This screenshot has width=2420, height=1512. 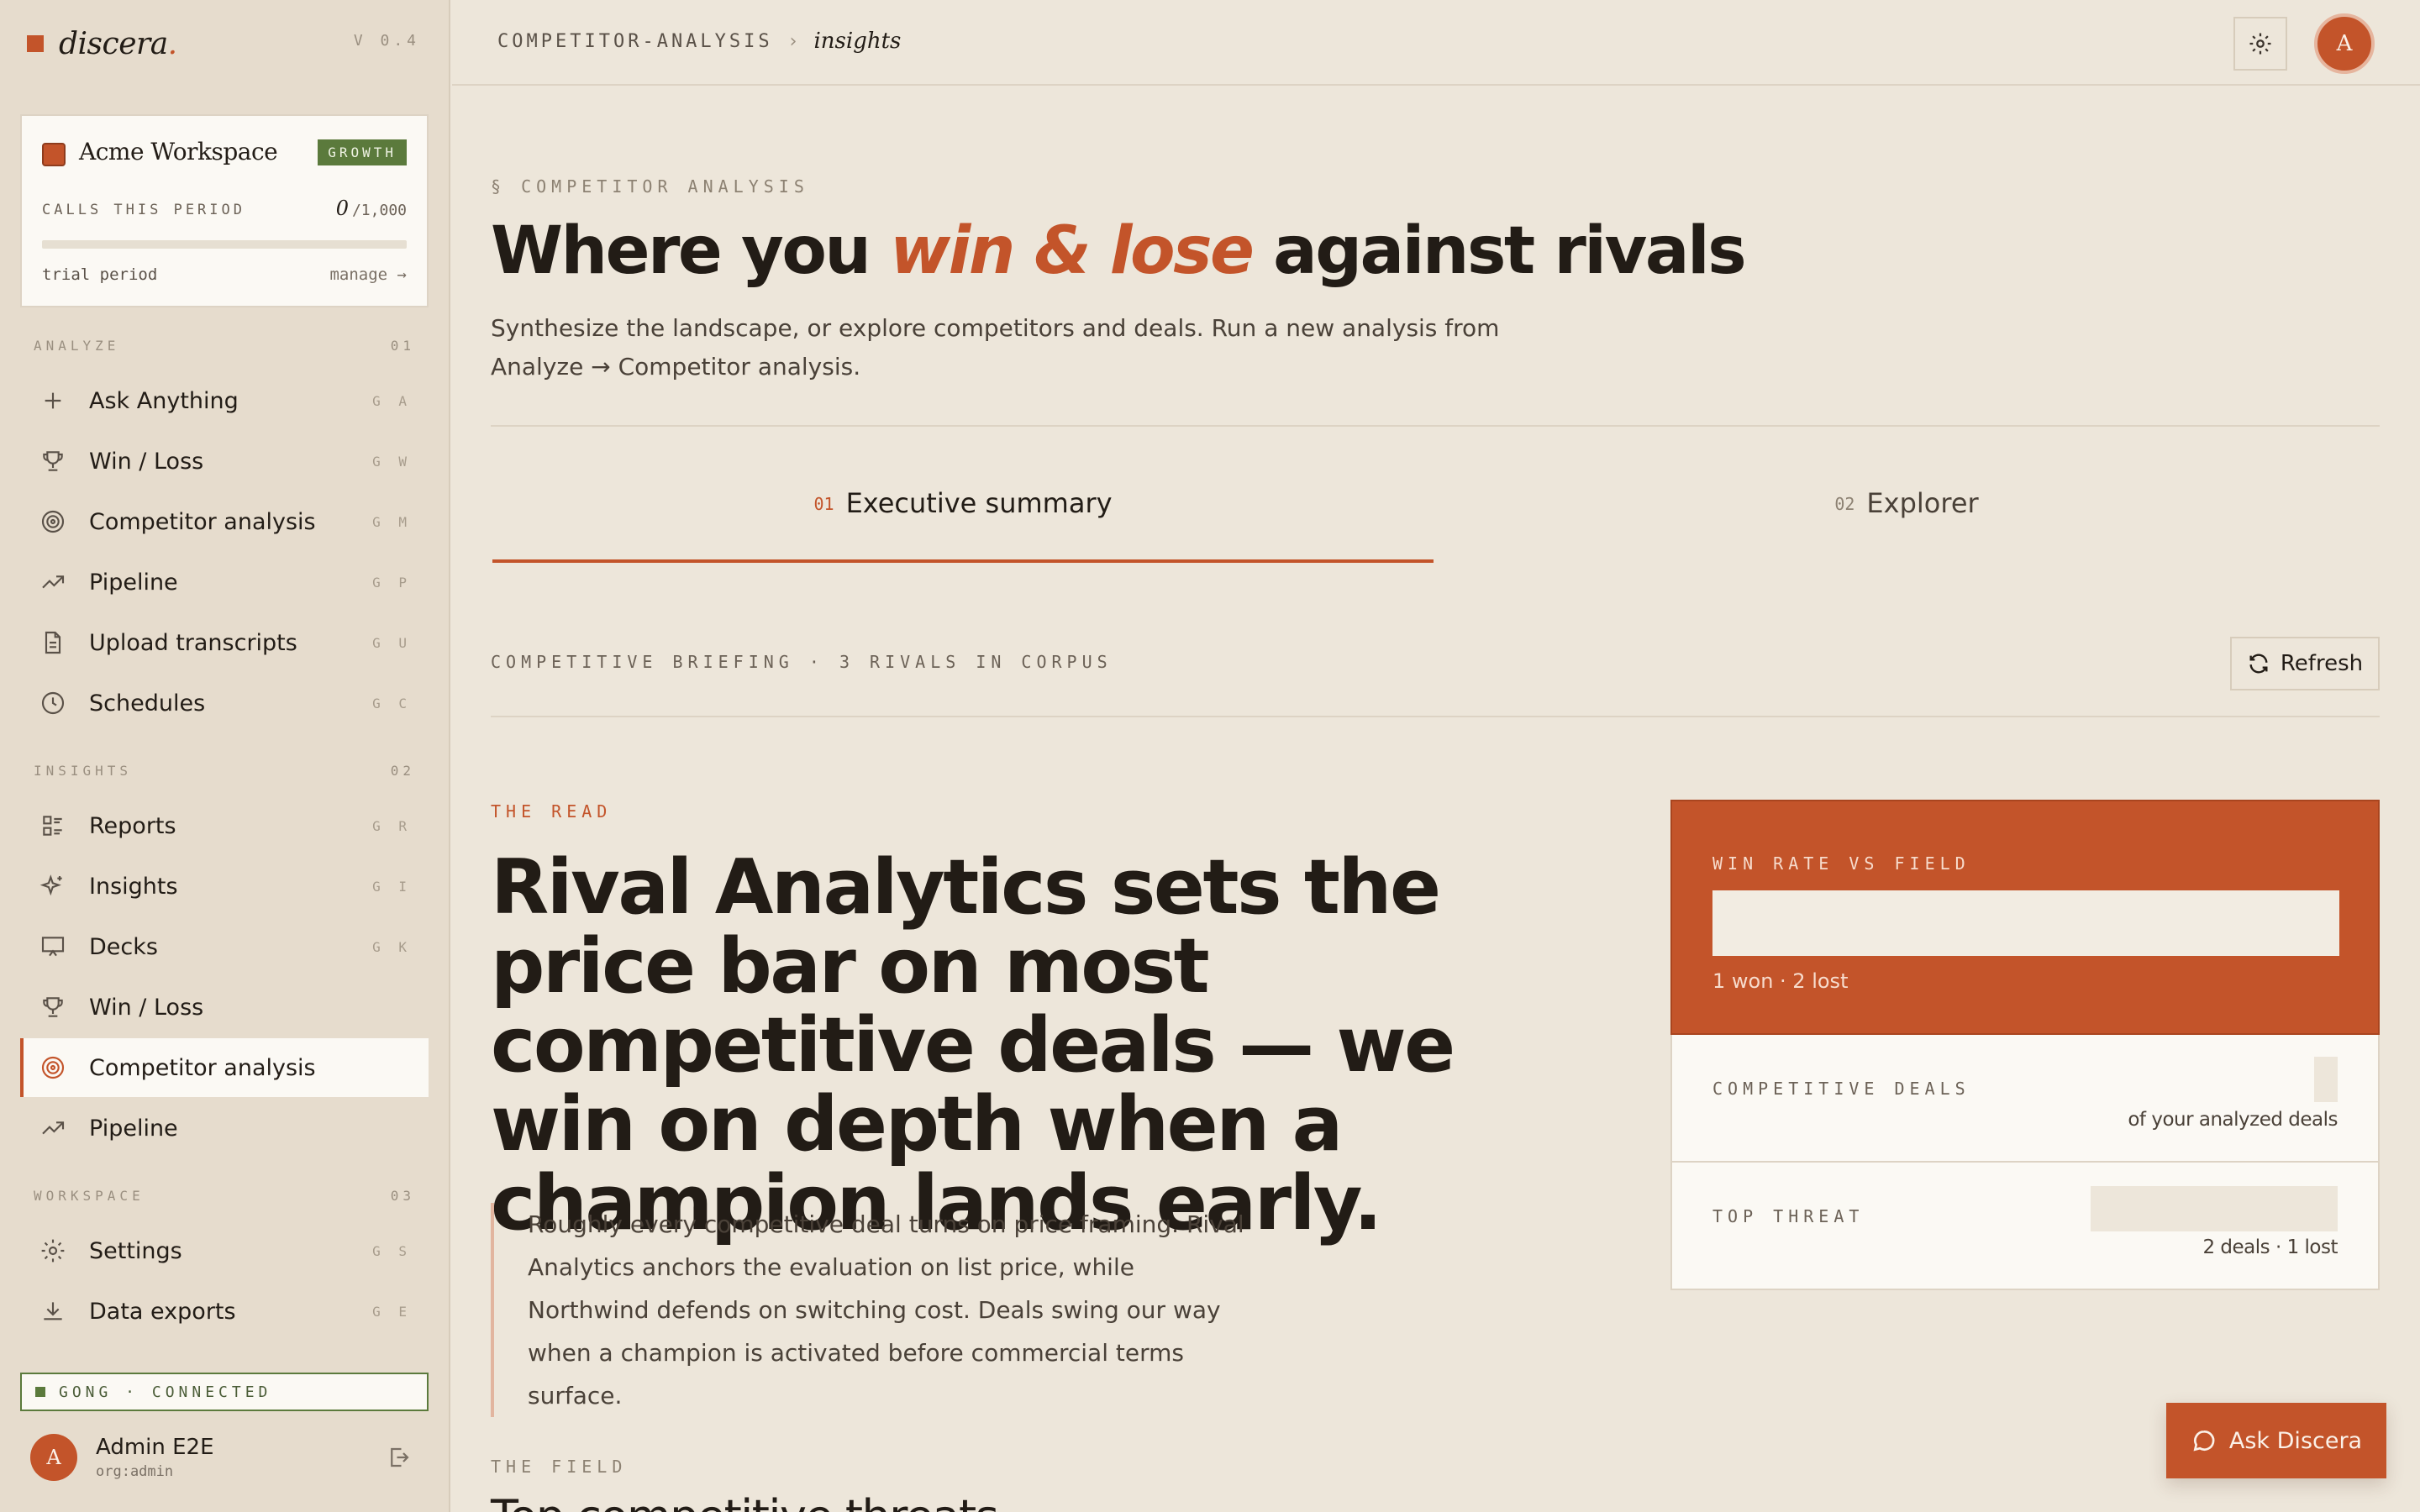 I want to click on sidebar-item-data-exports: Data exports G E, so click(x=225, y=1311).